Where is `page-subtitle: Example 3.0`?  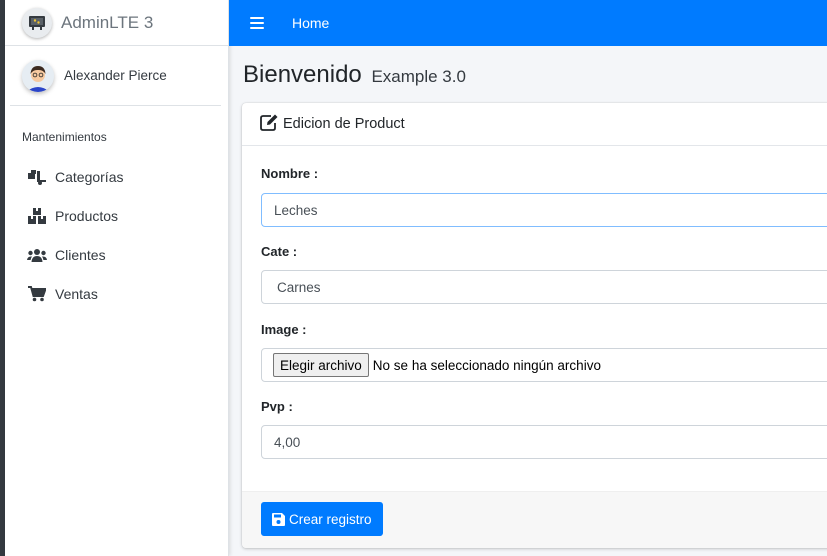 page-subtitle: Example 3.0 is located at coordinates (418, 76).